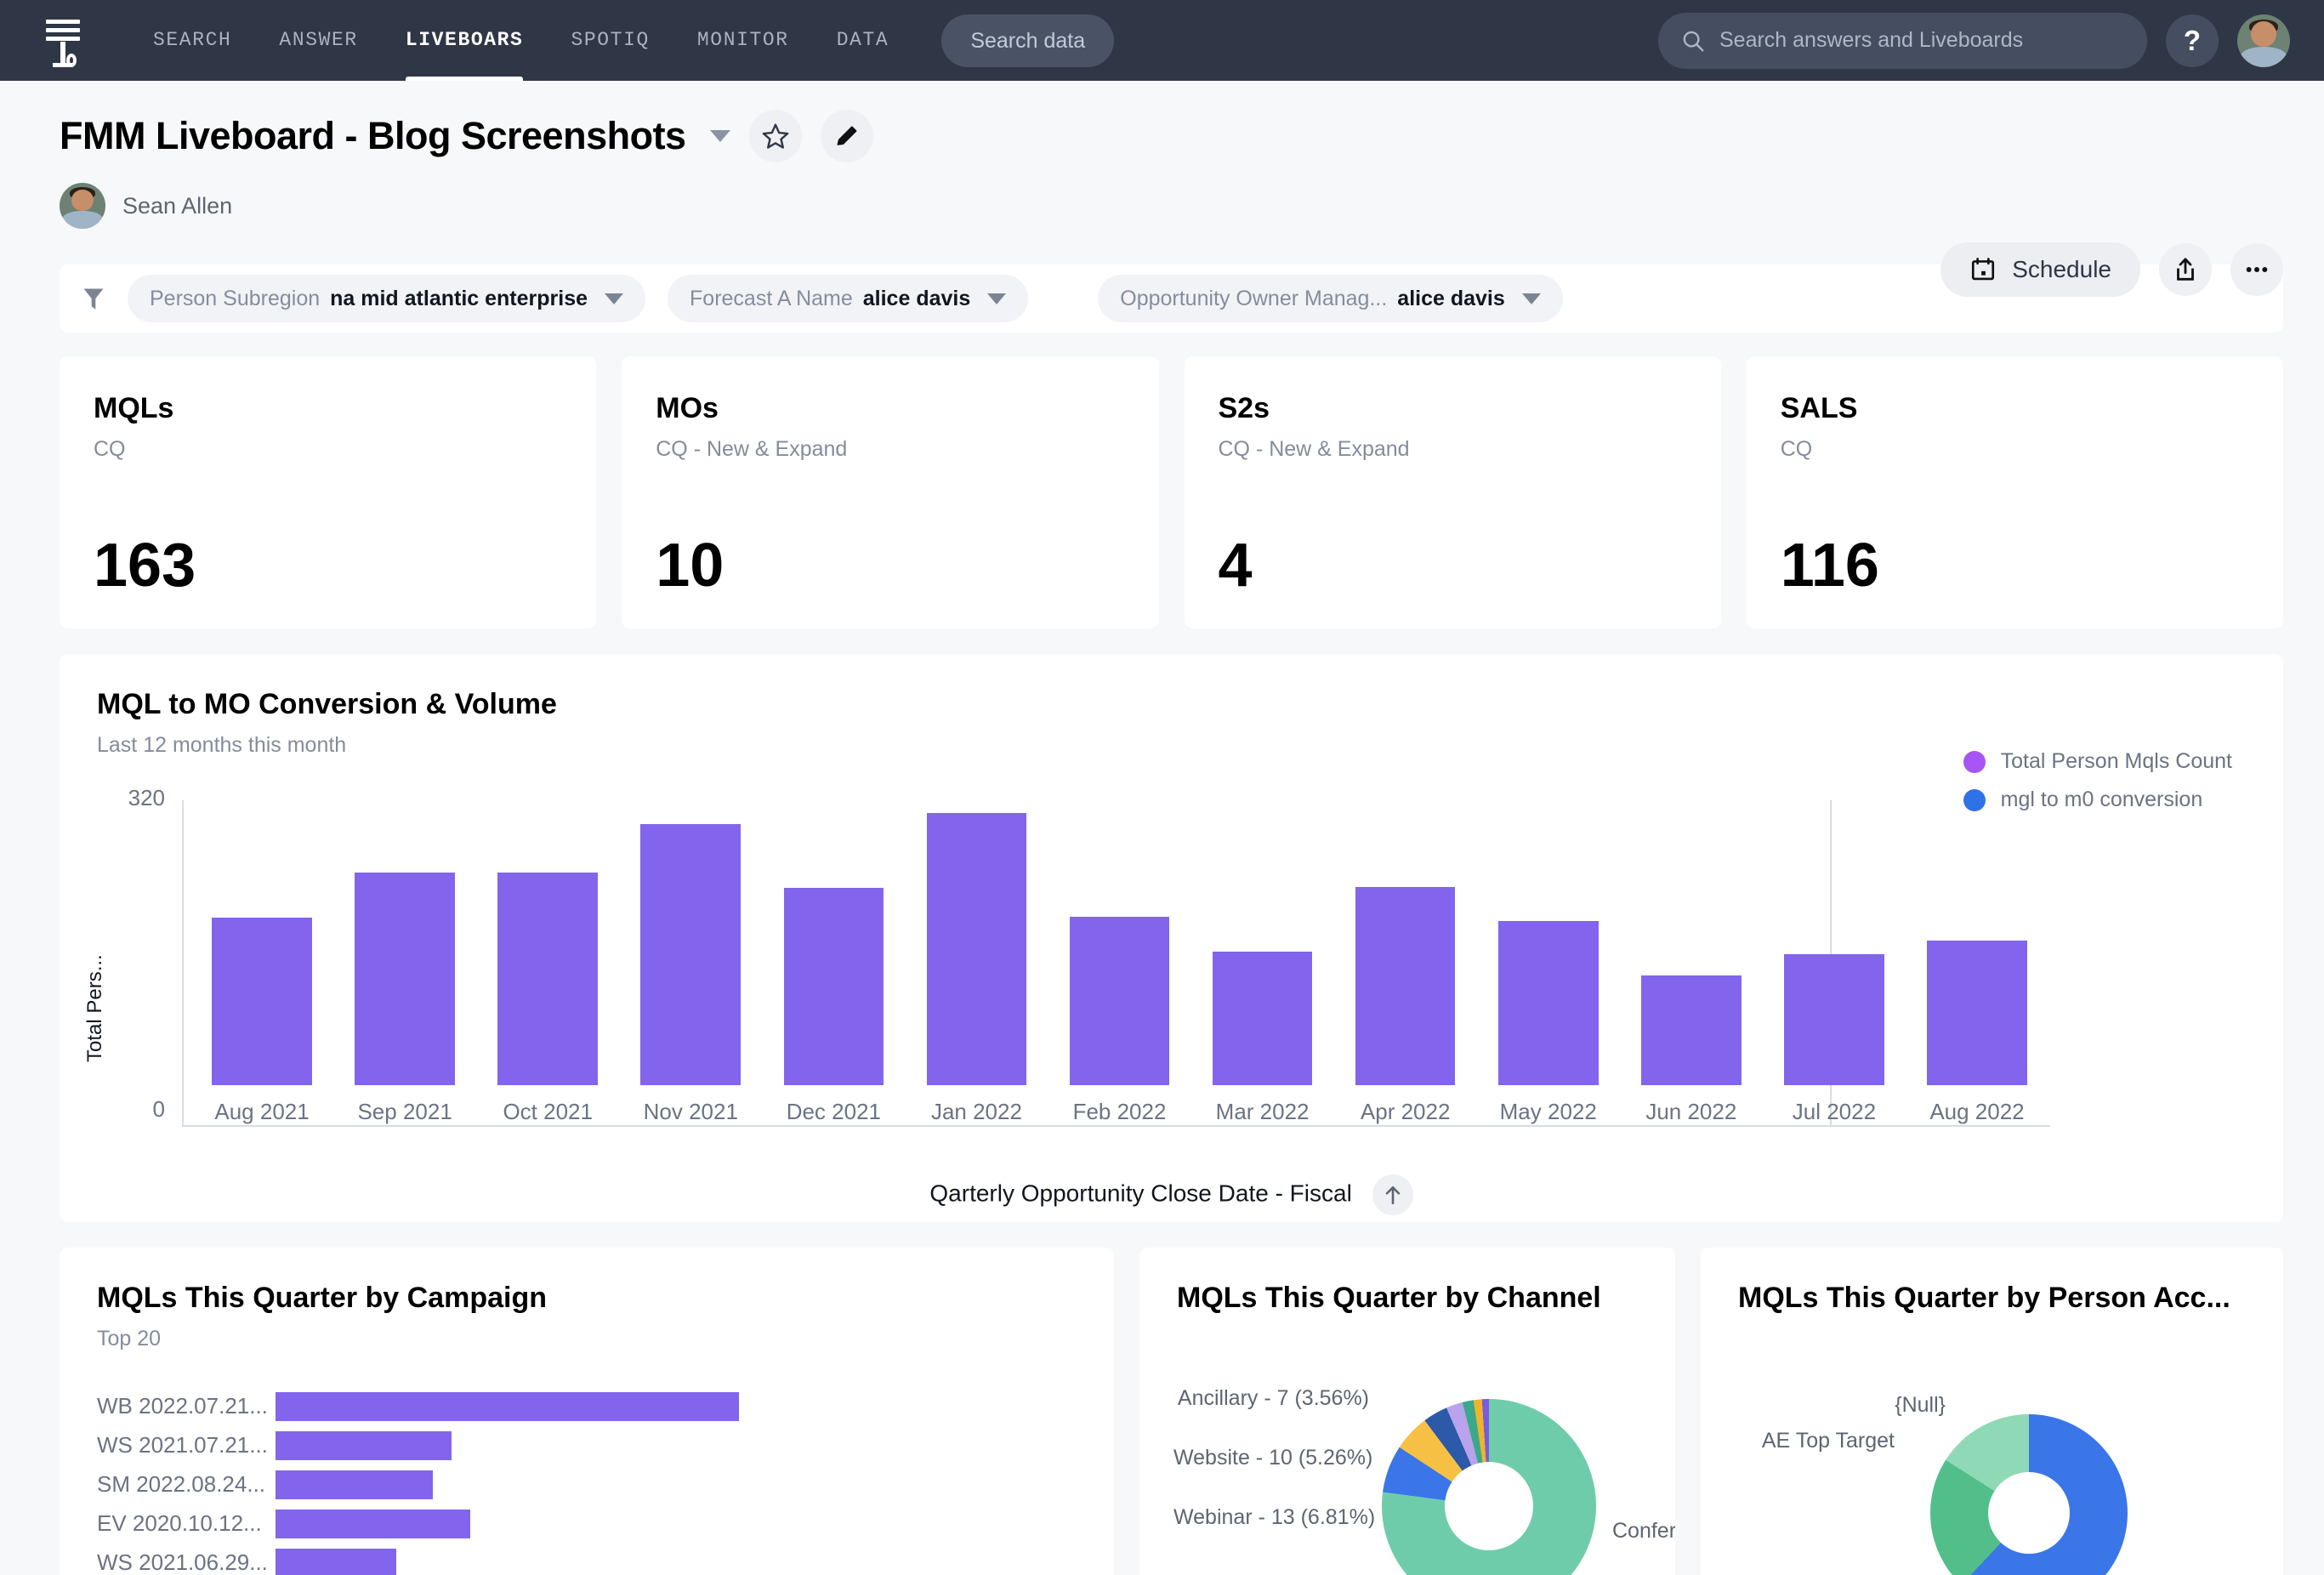 The height and width of the screenshot is (1575, 2324). Describe the element at coordinates (1452, 492) in the screenshot. I see `kpi-card-s2s: S2s CQ - New & Expand 4` at that location.